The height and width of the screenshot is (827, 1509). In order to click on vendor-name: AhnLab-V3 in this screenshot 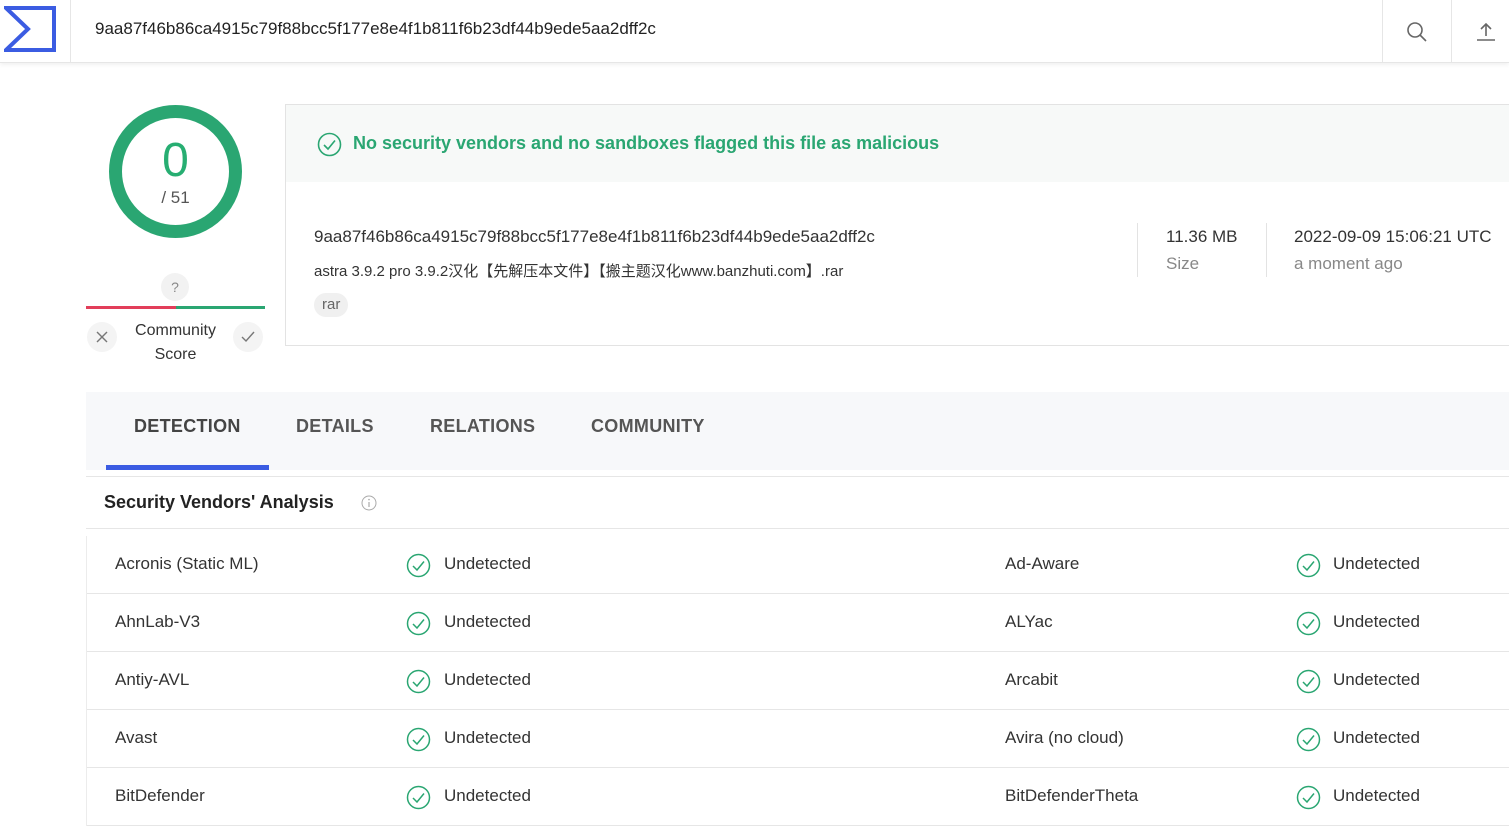, I will do `click(158, 621)`.